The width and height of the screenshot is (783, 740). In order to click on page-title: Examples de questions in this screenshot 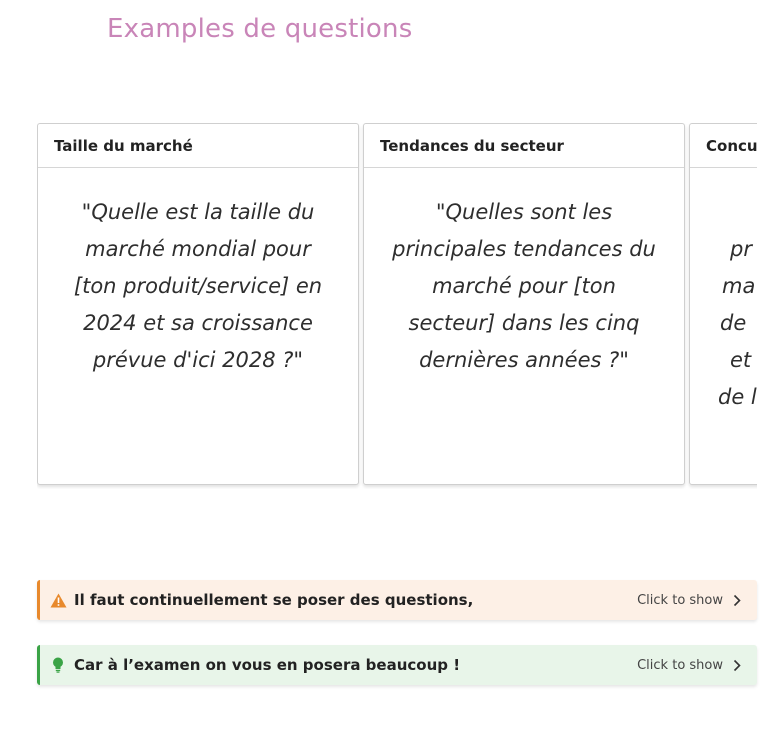, I will do `click(260, 29)`.